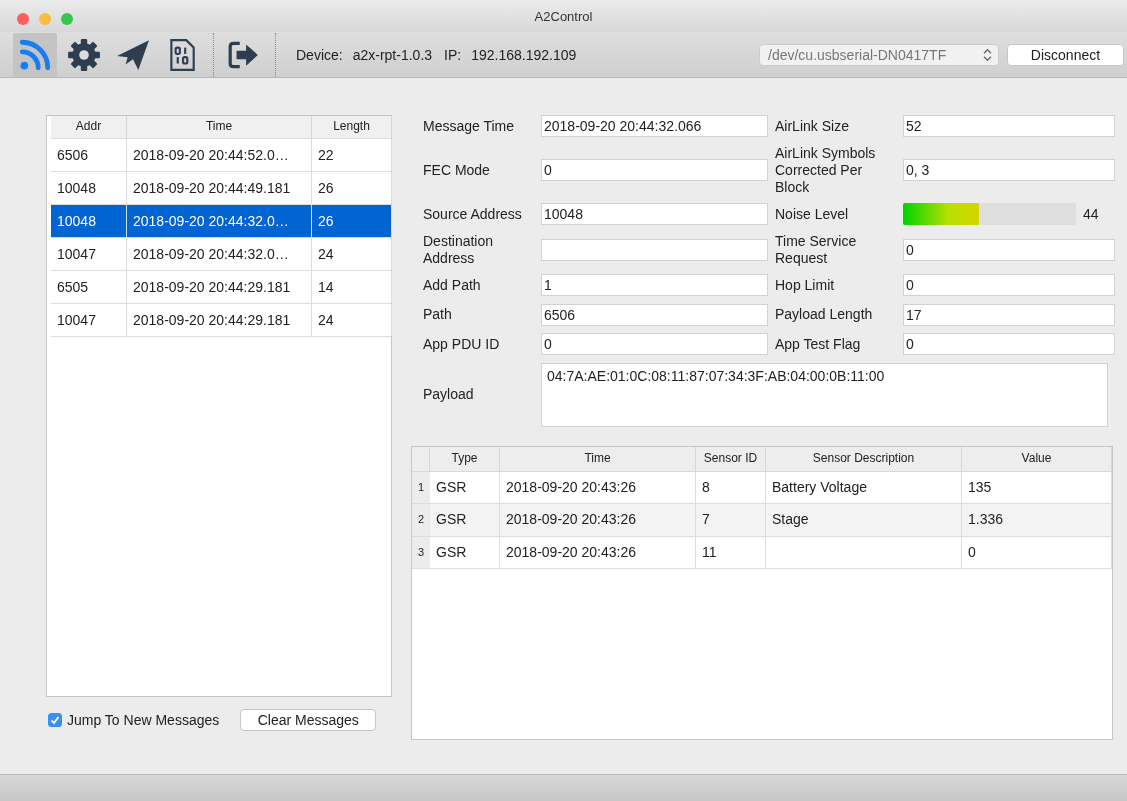 This screenshot has width=1127, height=801. What do you see at coordinates (987, 54) in the screenshot?
I see `up-down-icon` at bounding box center [987, 54].